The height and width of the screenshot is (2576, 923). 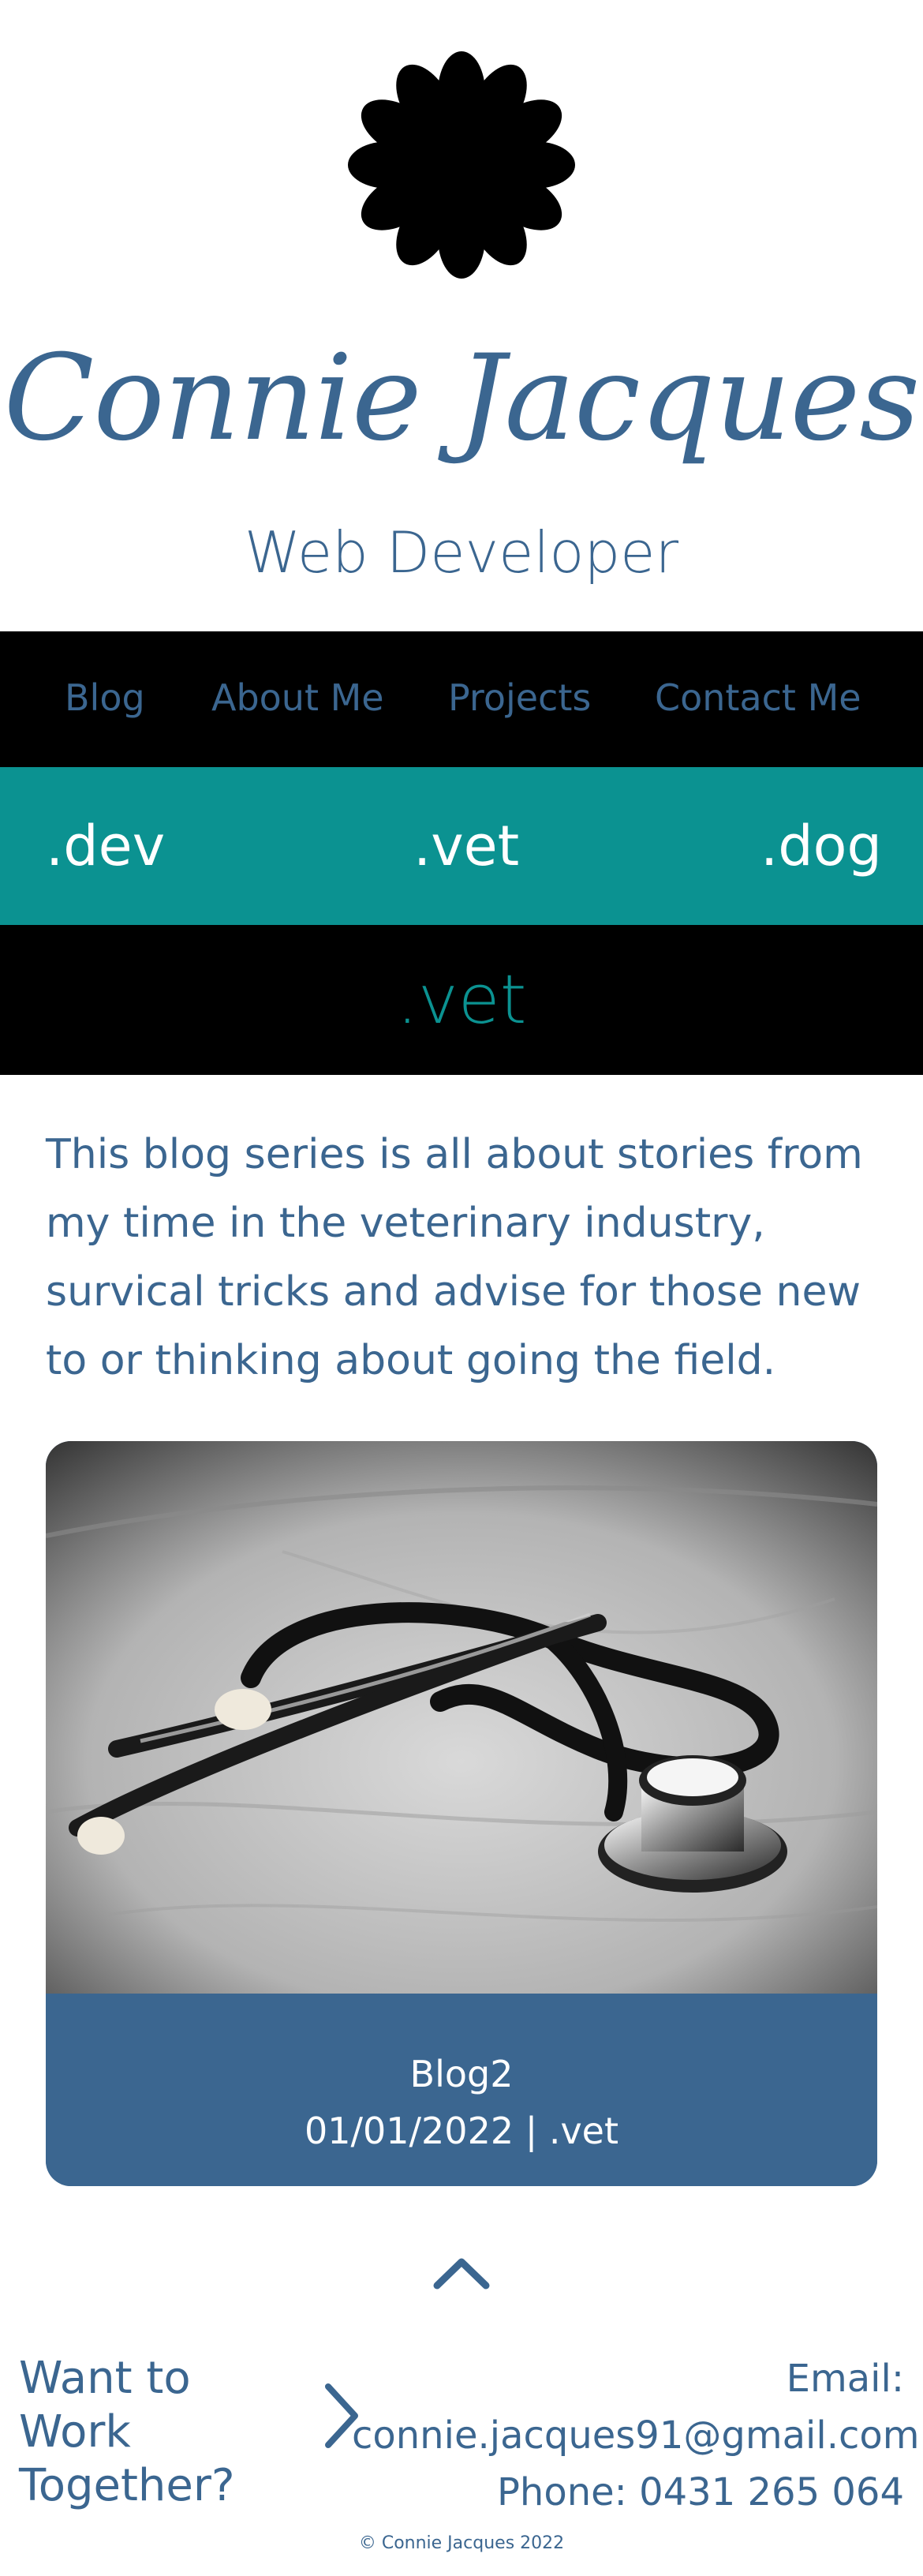 I want to click on current-category-label: .vet, so click(x=461, y=999).